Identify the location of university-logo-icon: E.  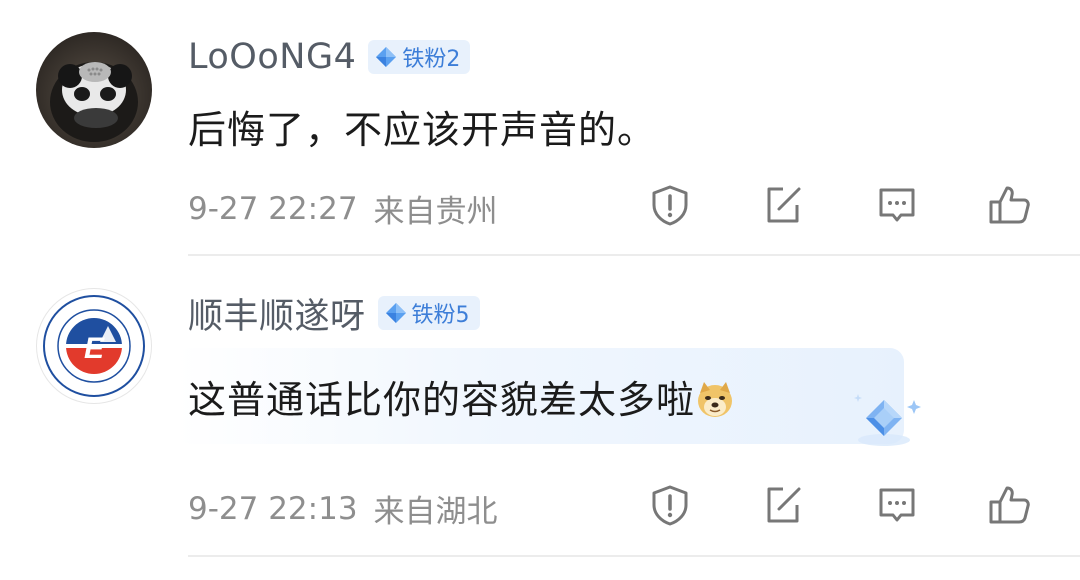
(94, 346).